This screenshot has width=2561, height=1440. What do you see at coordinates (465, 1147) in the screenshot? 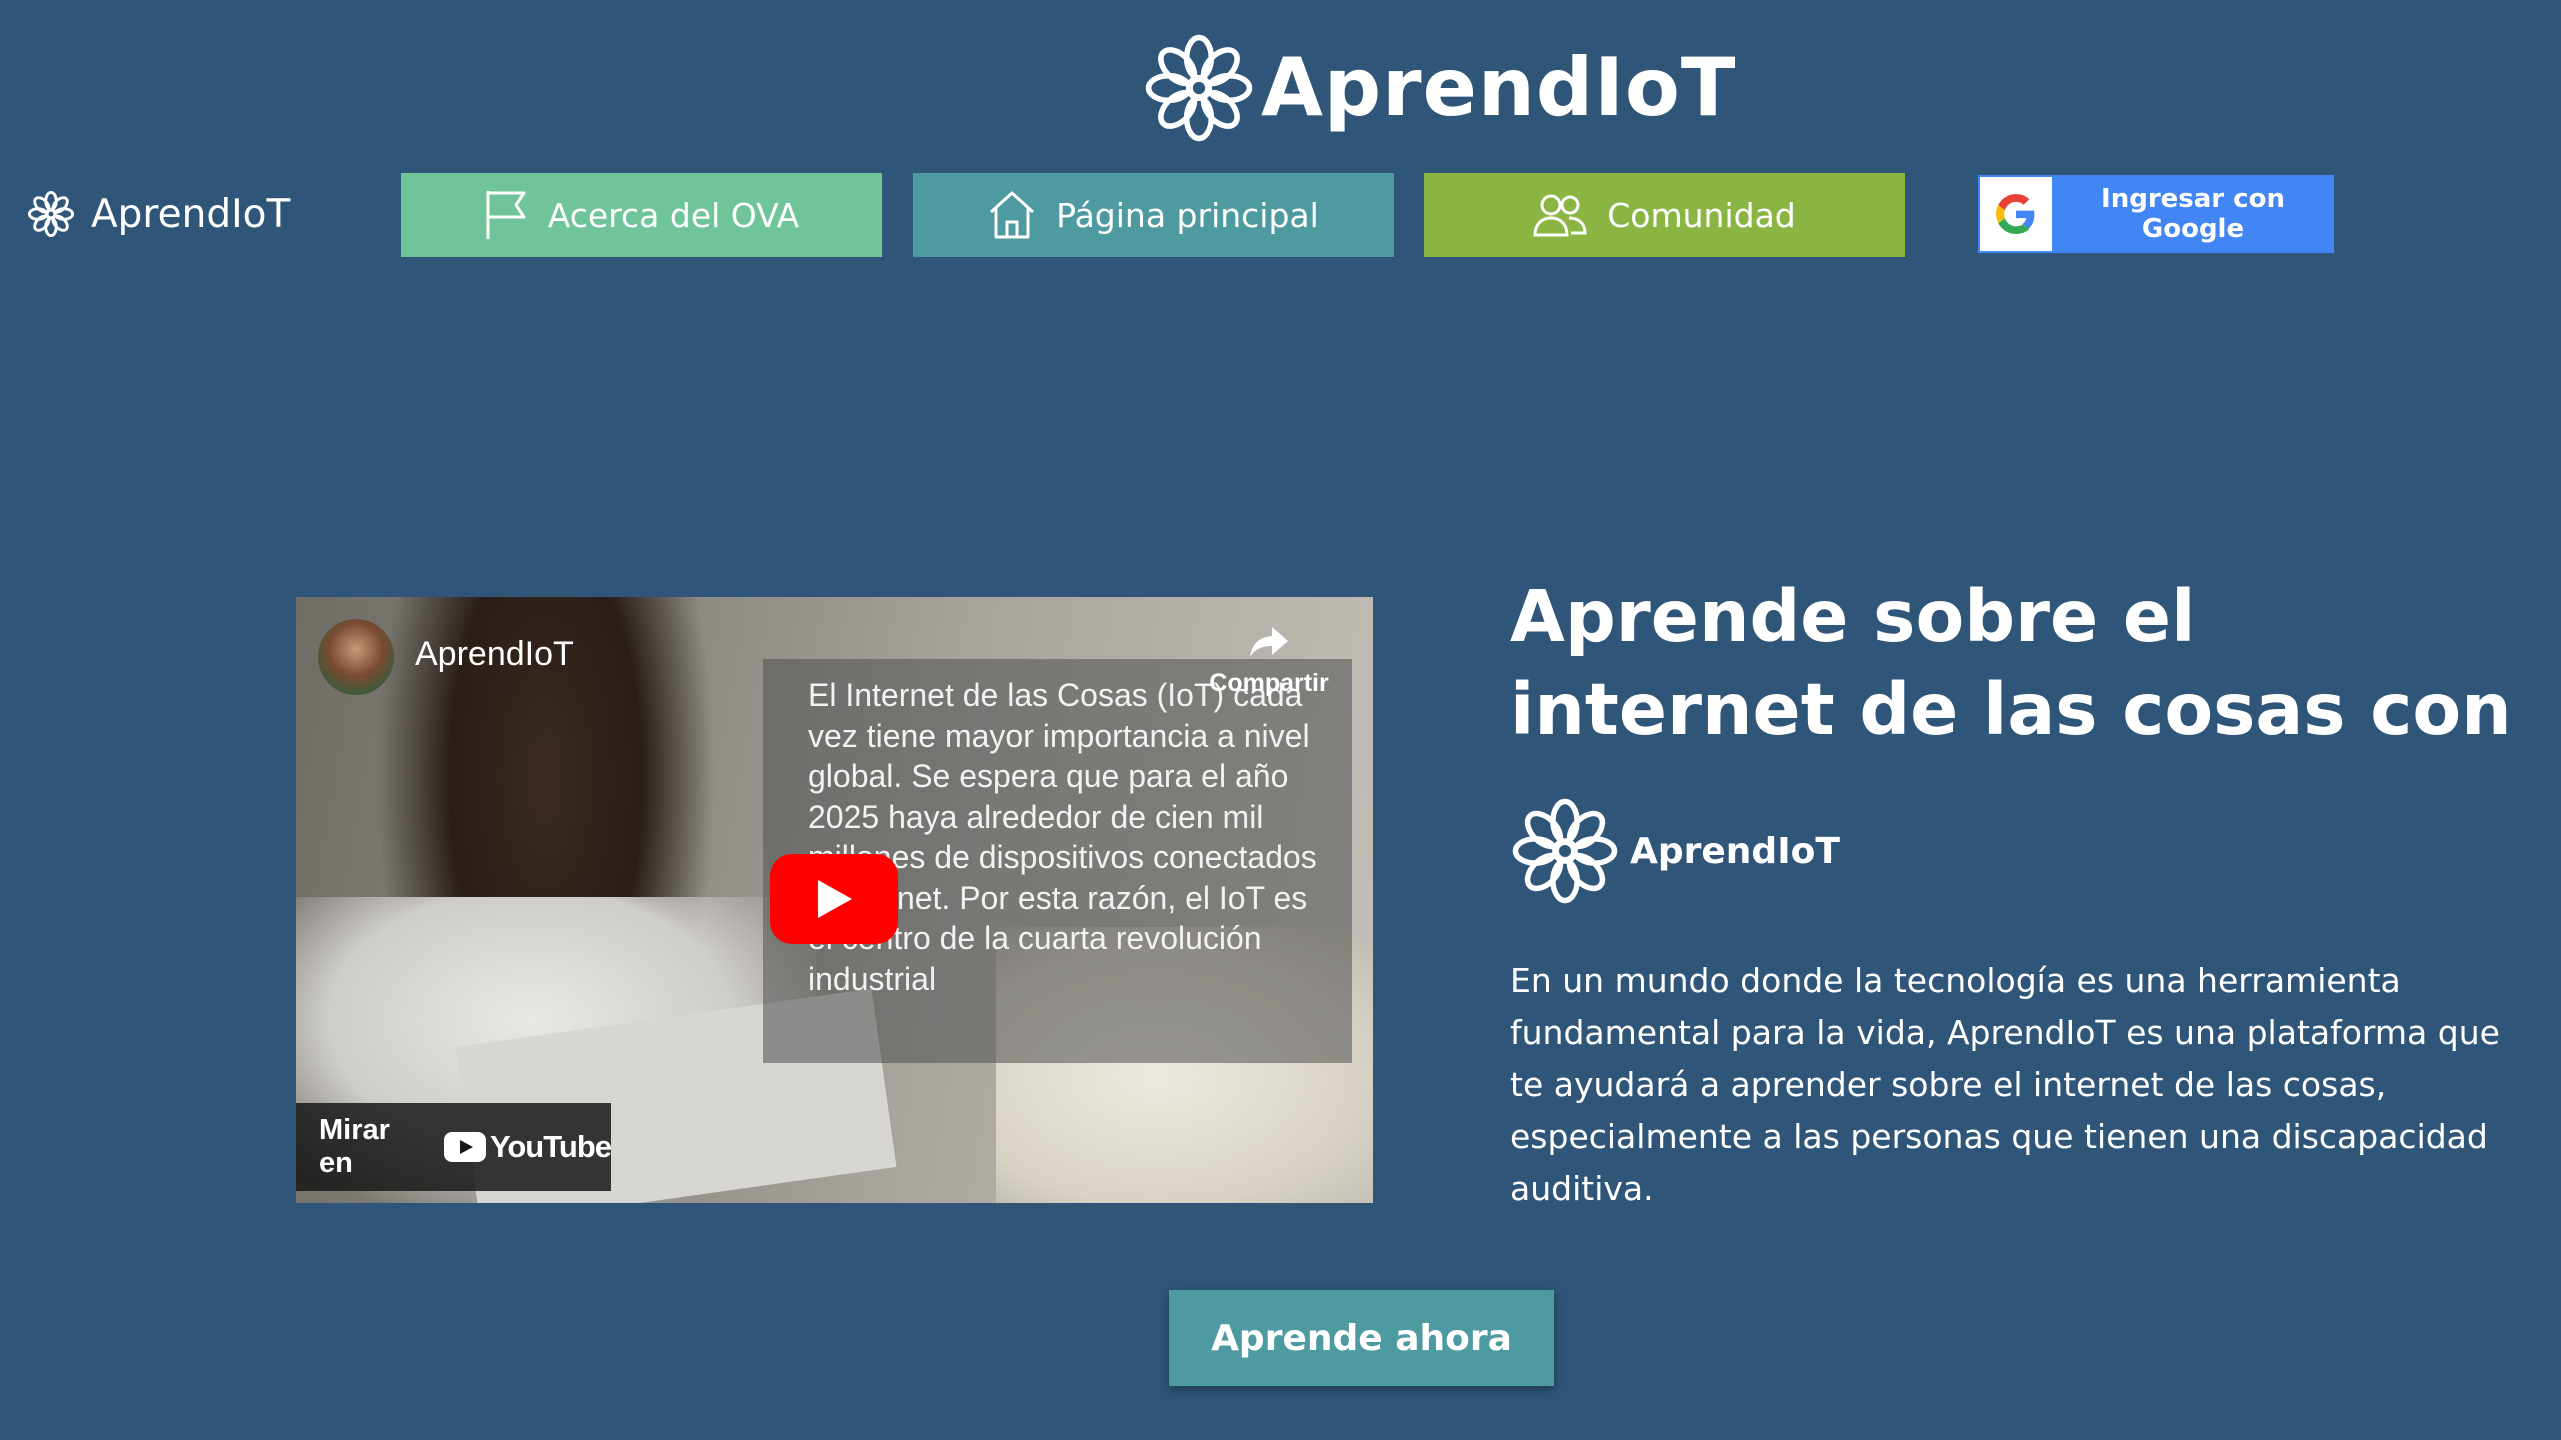
I see `youtube-play-icon` at bounding box center [465, 1147].